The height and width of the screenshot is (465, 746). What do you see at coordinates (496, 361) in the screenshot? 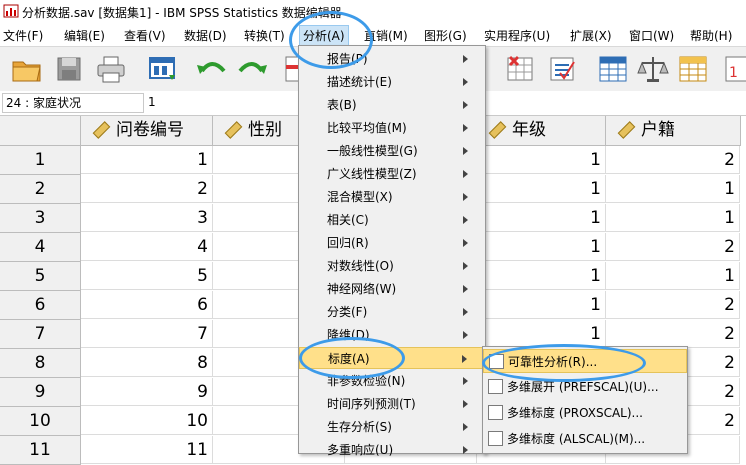
I see `reliability-analysis-icon` at bounding box center [496, 361].